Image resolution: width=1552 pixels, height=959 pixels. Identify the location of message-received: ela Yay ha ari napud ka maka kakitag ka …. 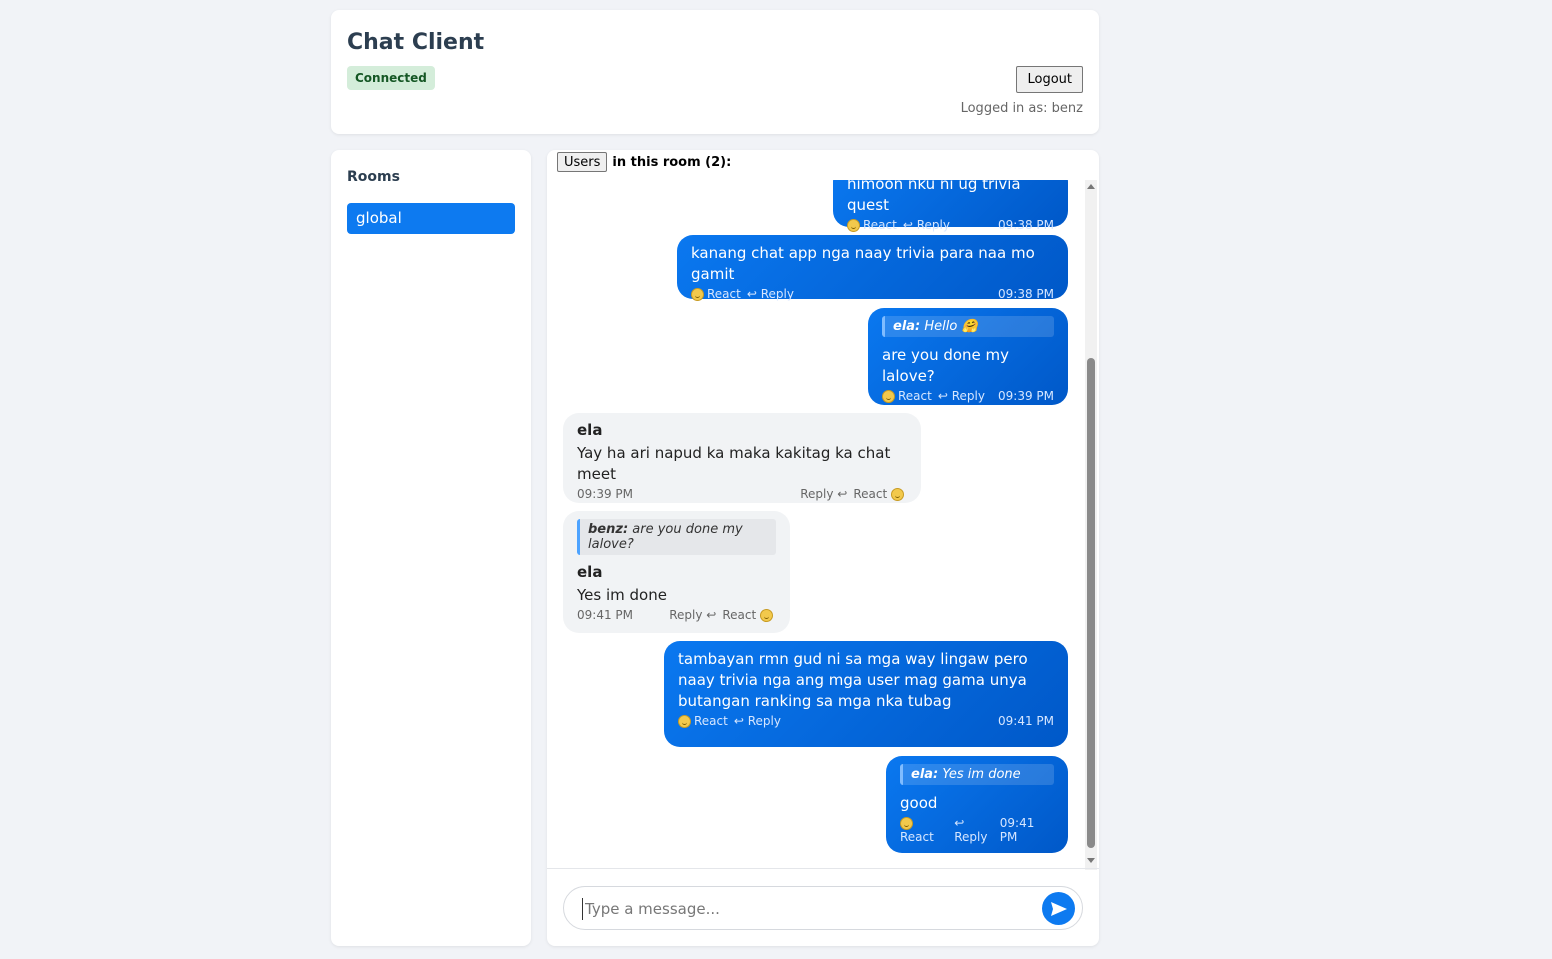
(742, 458).